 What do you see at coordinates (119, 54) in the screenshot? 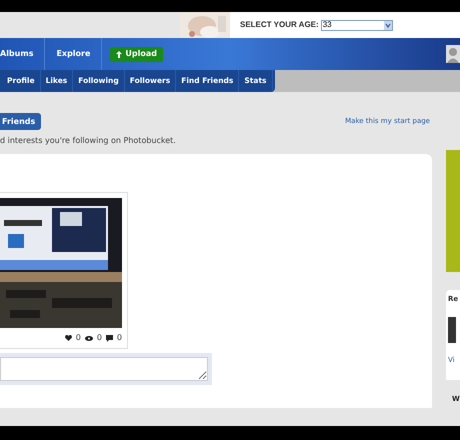
I see `up-arrow-icon` at bounding box center [119, 54].